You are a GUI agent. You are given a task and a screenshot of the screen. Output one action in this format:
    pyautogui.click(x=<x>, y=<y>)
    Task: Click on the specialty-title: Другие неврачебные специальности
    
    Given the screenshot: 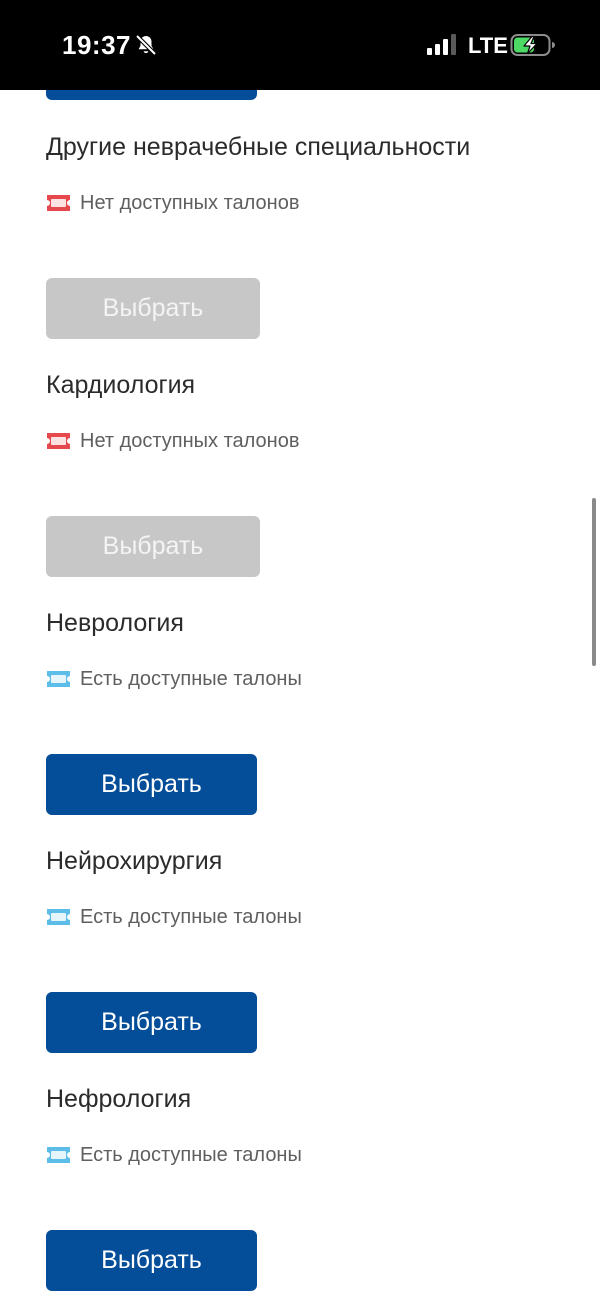 What is the action you would take?
    pyautogui.click(x=258, y=147)
    